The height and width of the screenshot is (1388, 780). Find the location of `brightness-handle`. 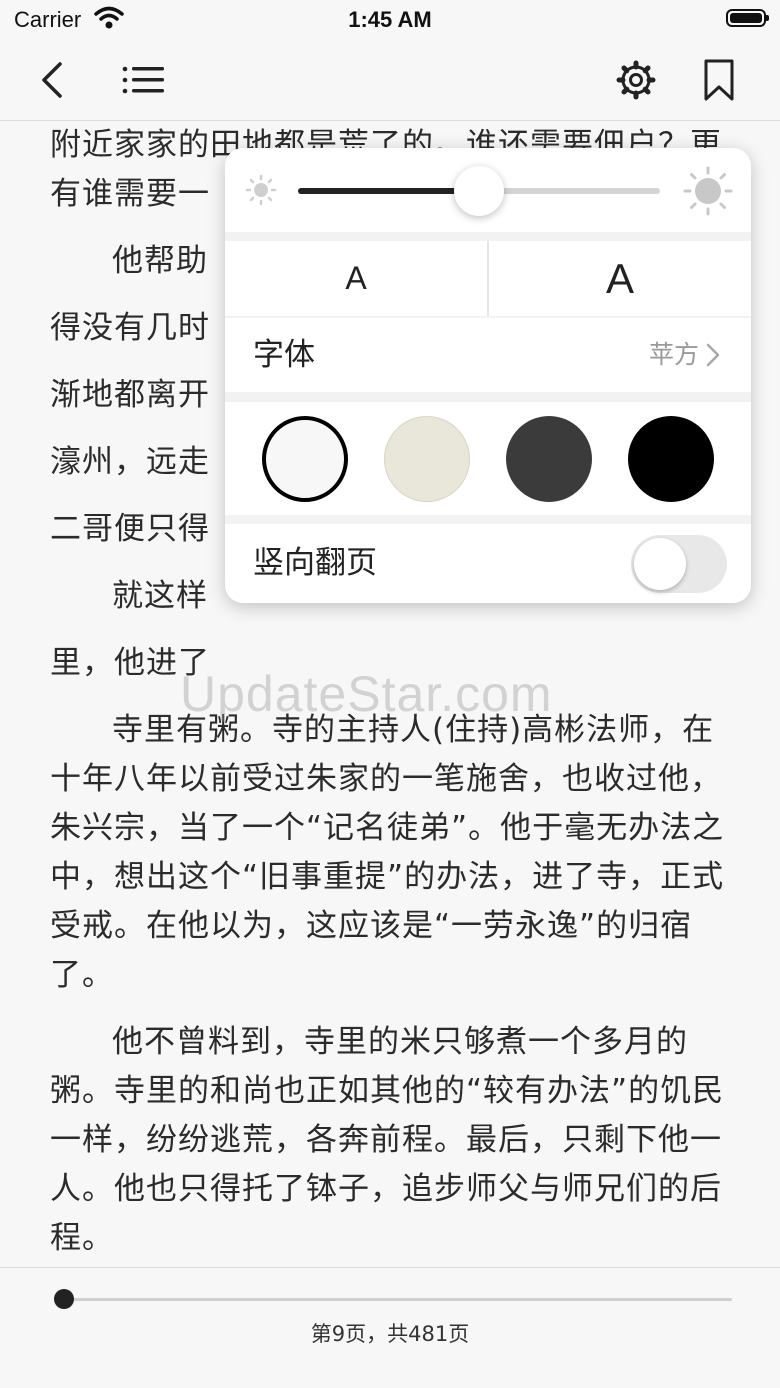

brightness-handle is located at coordinates (479, 191).